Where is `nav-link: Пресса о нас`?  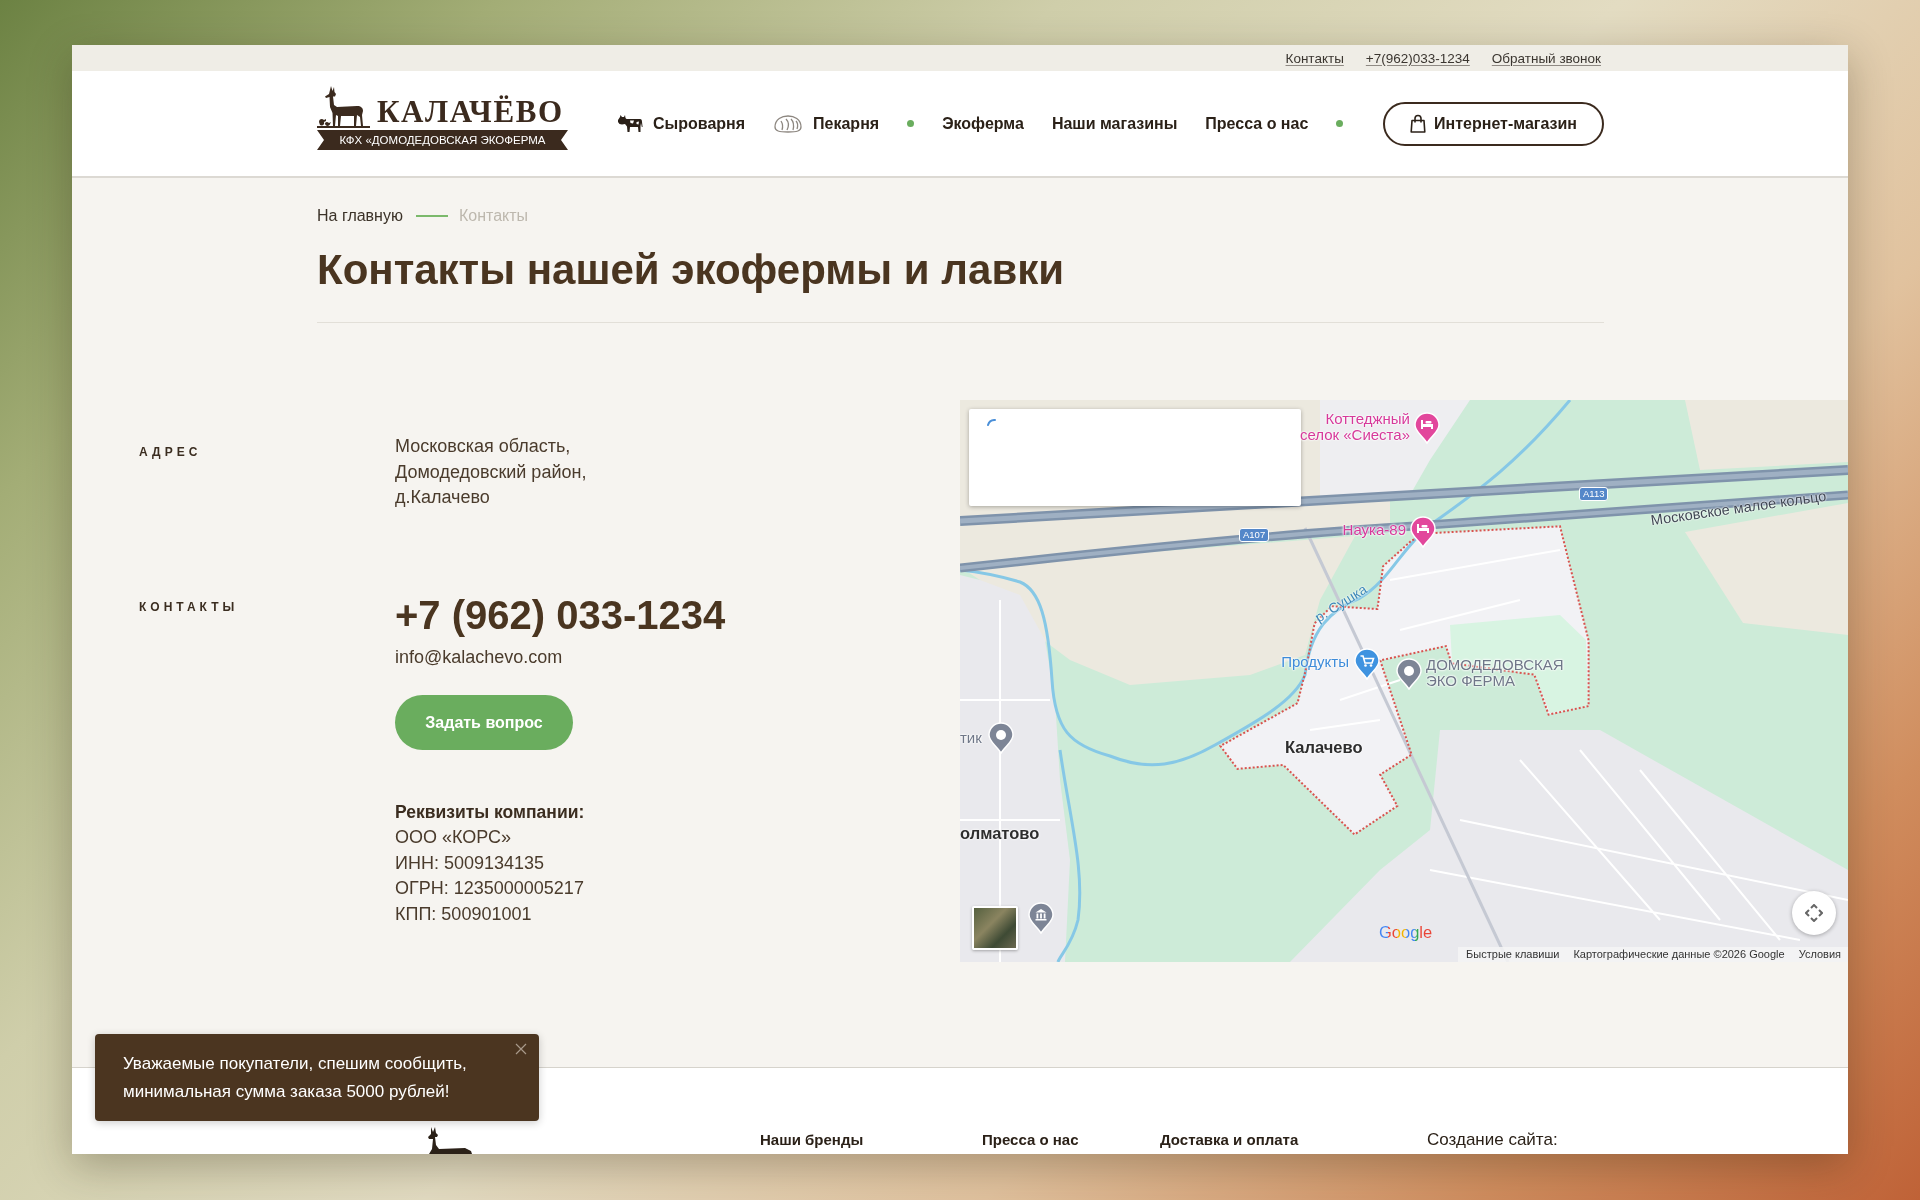
nav-link: Пресса о нас is located at coordinates (1257, 123).